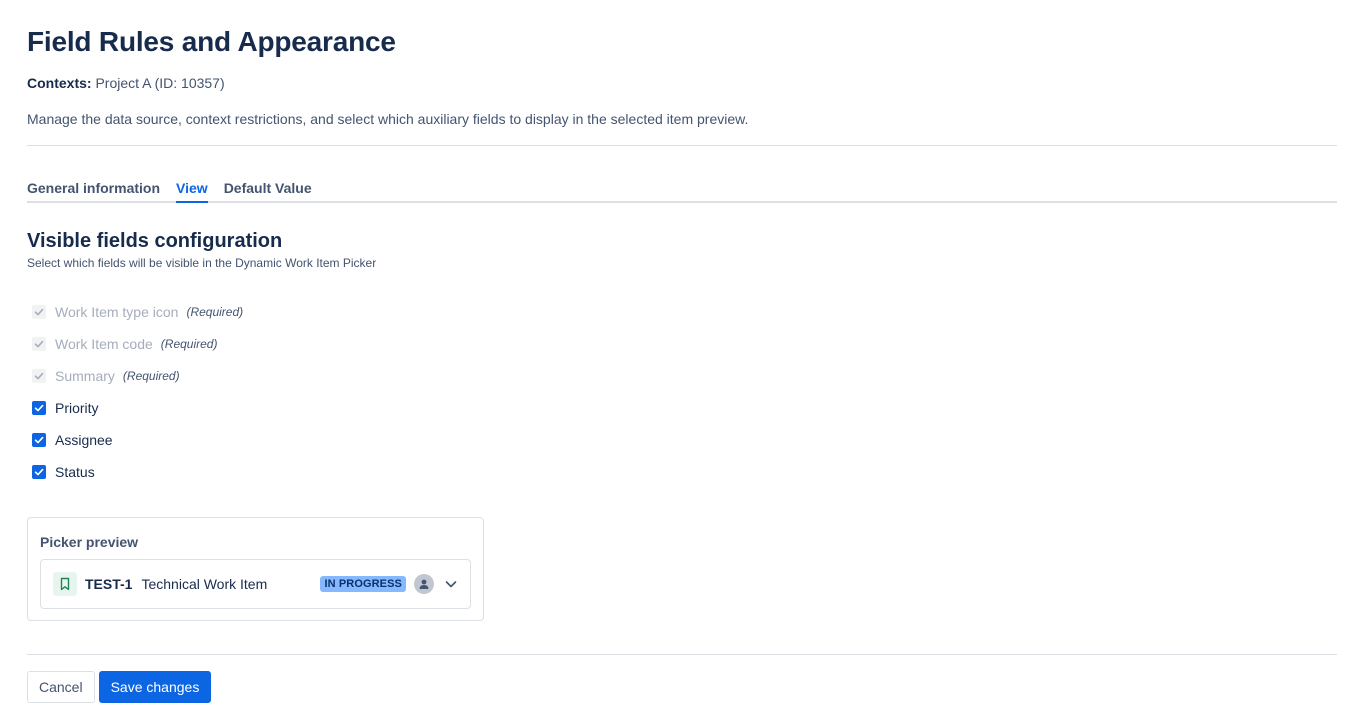 This screenshot has width=1351, height=709. Describe the element at coordinates (155, 687) in the screenshot. I see `save-changes-button: Save changes` at that location.